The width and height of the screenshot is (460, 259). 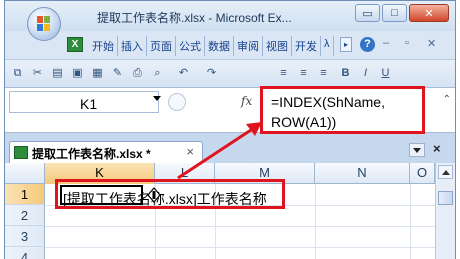 I want to click on name-box: K1, so click(x=84, y=102).